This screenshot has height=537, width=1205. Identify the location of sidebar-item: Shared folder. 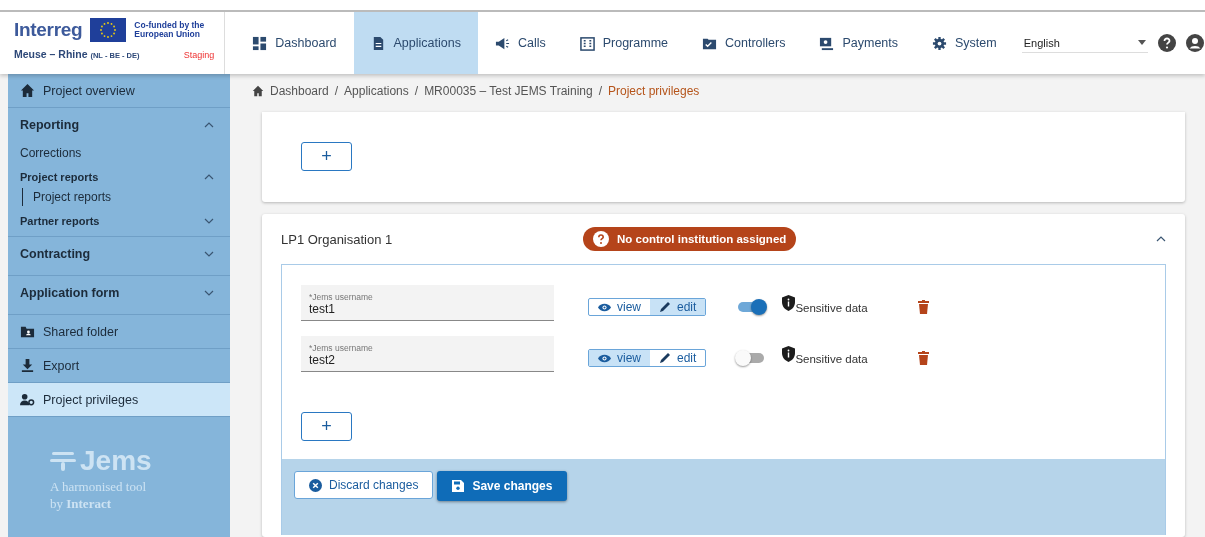
(119, 332).